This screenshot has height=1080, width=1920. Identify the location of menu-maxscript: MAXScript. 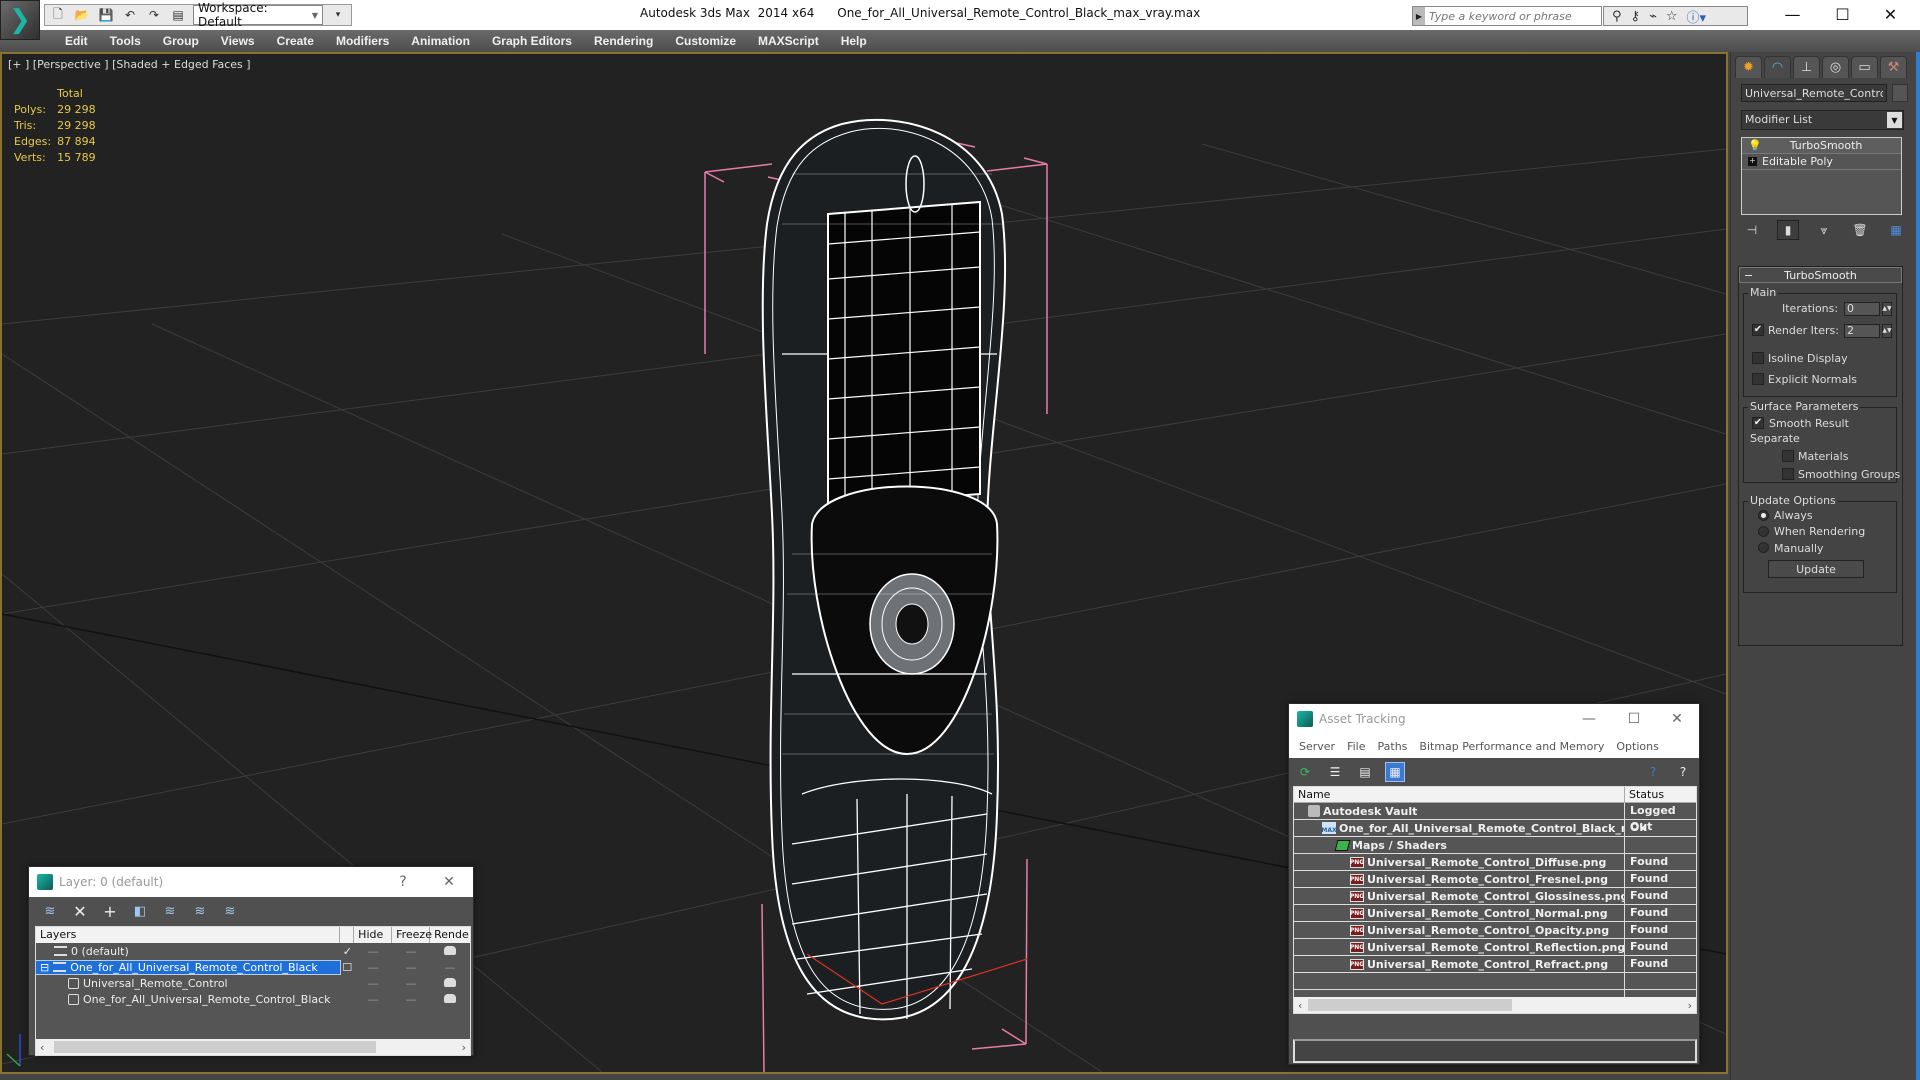
(788, 41).